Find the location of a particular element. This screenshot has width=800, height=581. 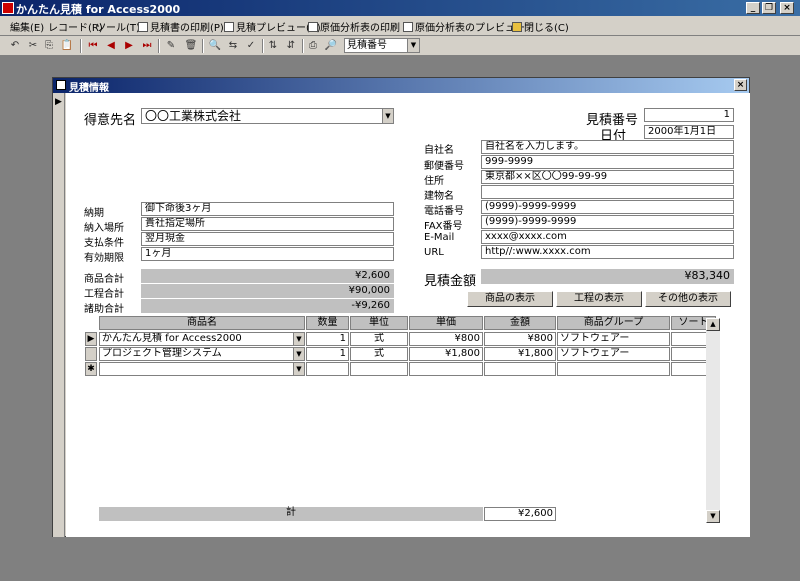

scroll-down-icon: ▼ is located at coordinates (713, 516).